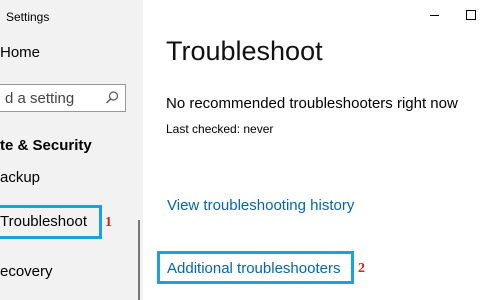  I want to click on view-history-link: View troubleshooting history, so click(260, 205).